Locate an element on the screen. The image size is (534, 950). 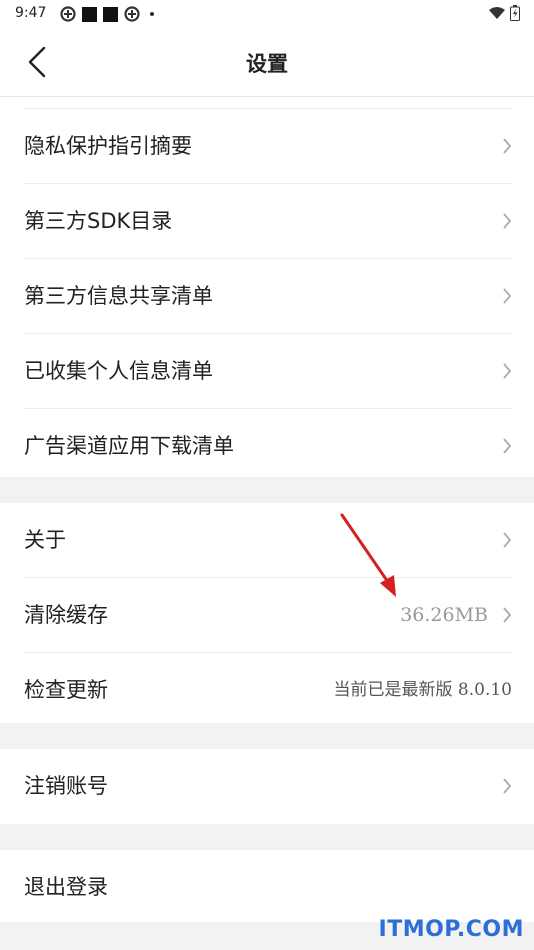
logout-button: 退出登录 is located at coordinates (268, 887).